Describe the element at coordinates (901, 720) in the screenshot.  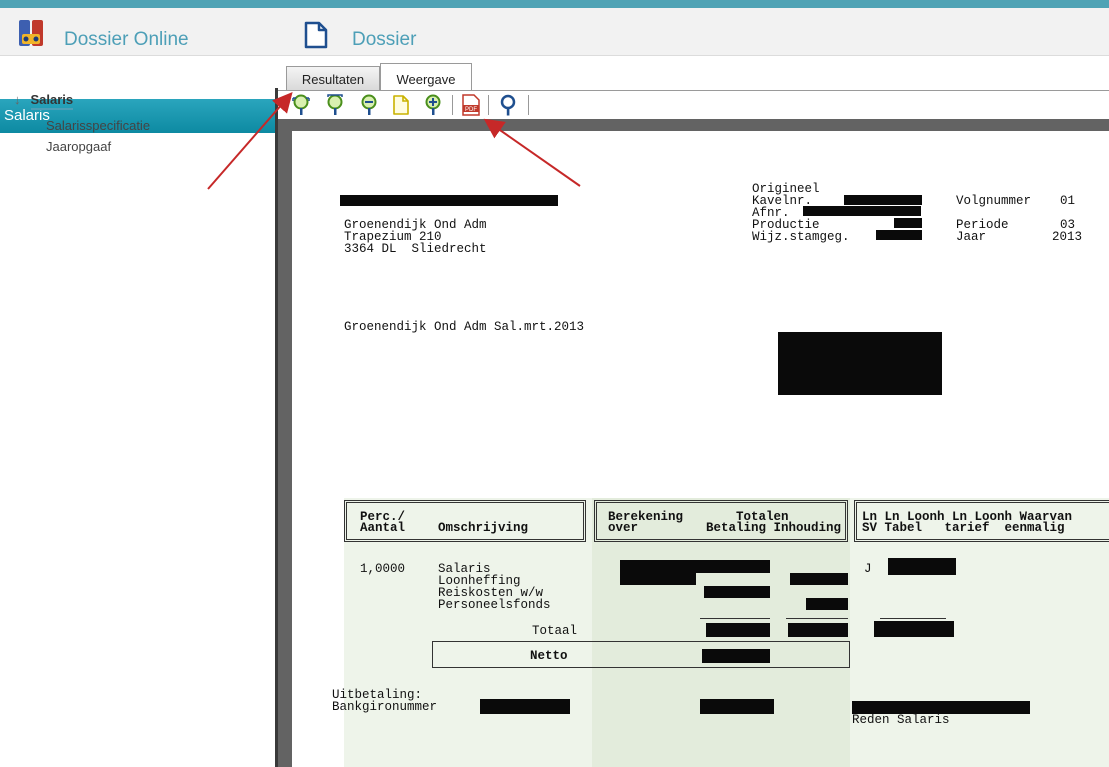
I see `reden-label: Reden Salaris` at that location.